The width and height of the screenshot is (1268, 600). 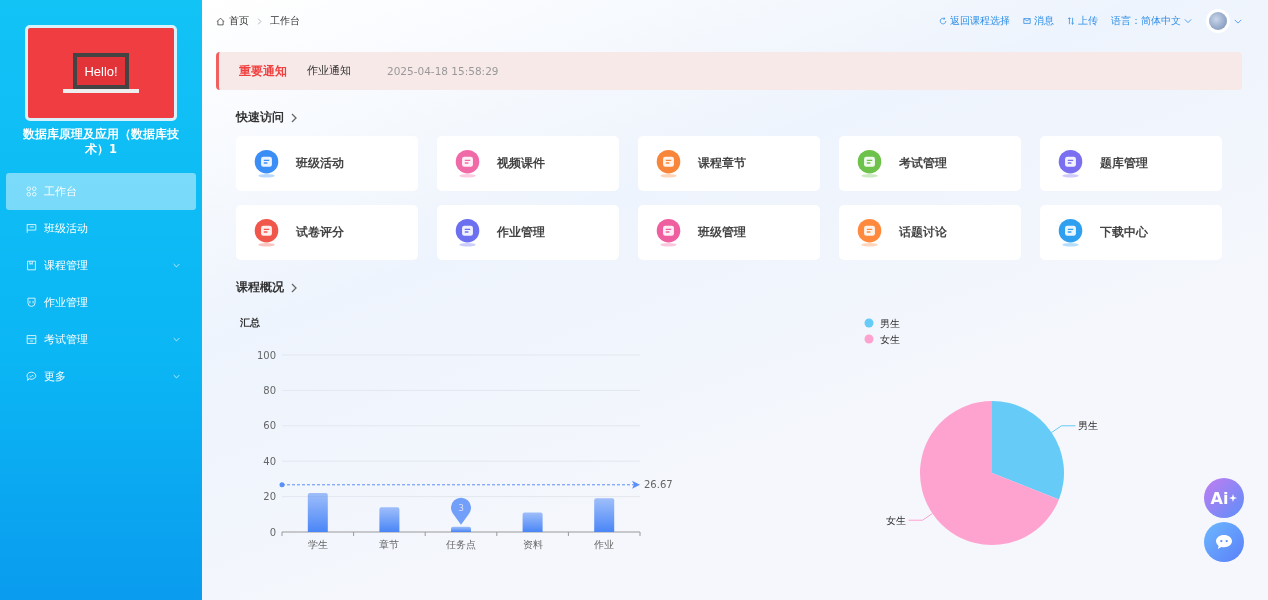 I want to click on cover-text: Hello!, so click(x=101, y=71).